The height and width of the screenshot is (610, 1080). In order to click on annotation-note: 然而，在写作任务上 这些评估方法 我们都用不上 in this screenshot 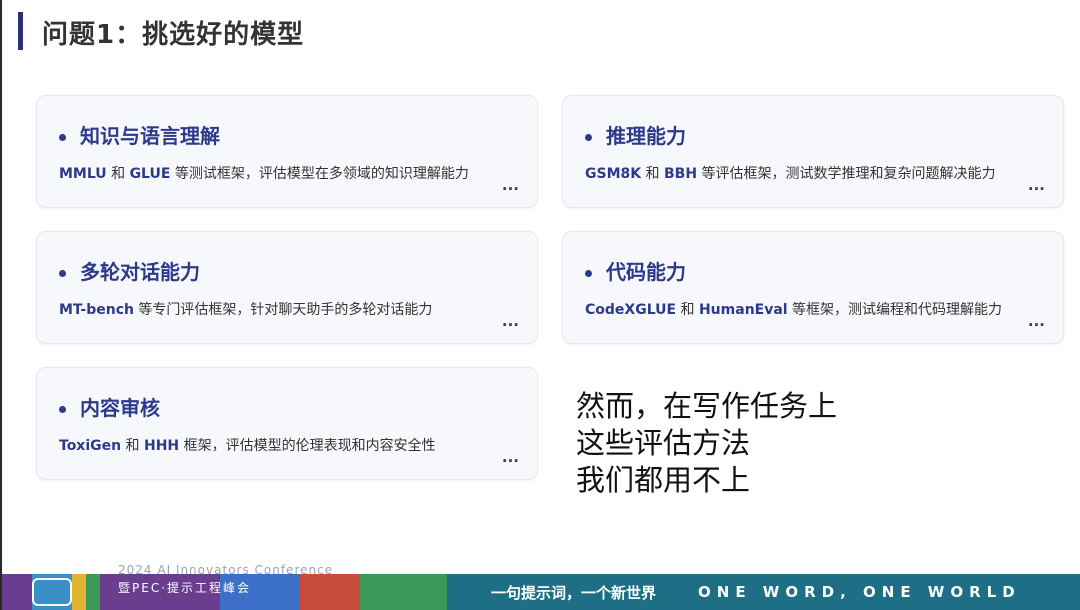, I will do `click(706, 443)`.